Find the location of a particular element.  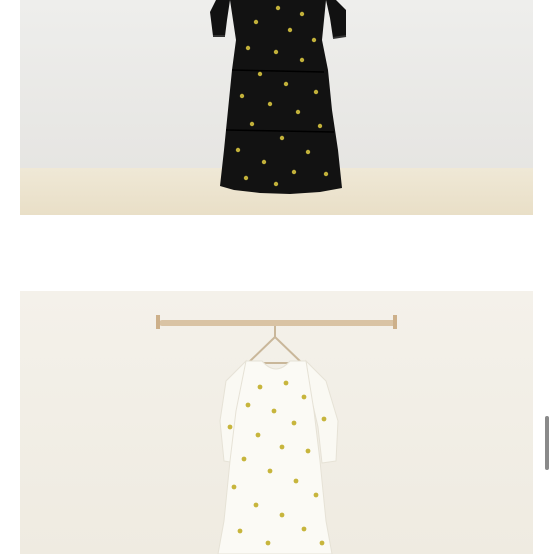

white-dress is located at coordinates (278, 456).